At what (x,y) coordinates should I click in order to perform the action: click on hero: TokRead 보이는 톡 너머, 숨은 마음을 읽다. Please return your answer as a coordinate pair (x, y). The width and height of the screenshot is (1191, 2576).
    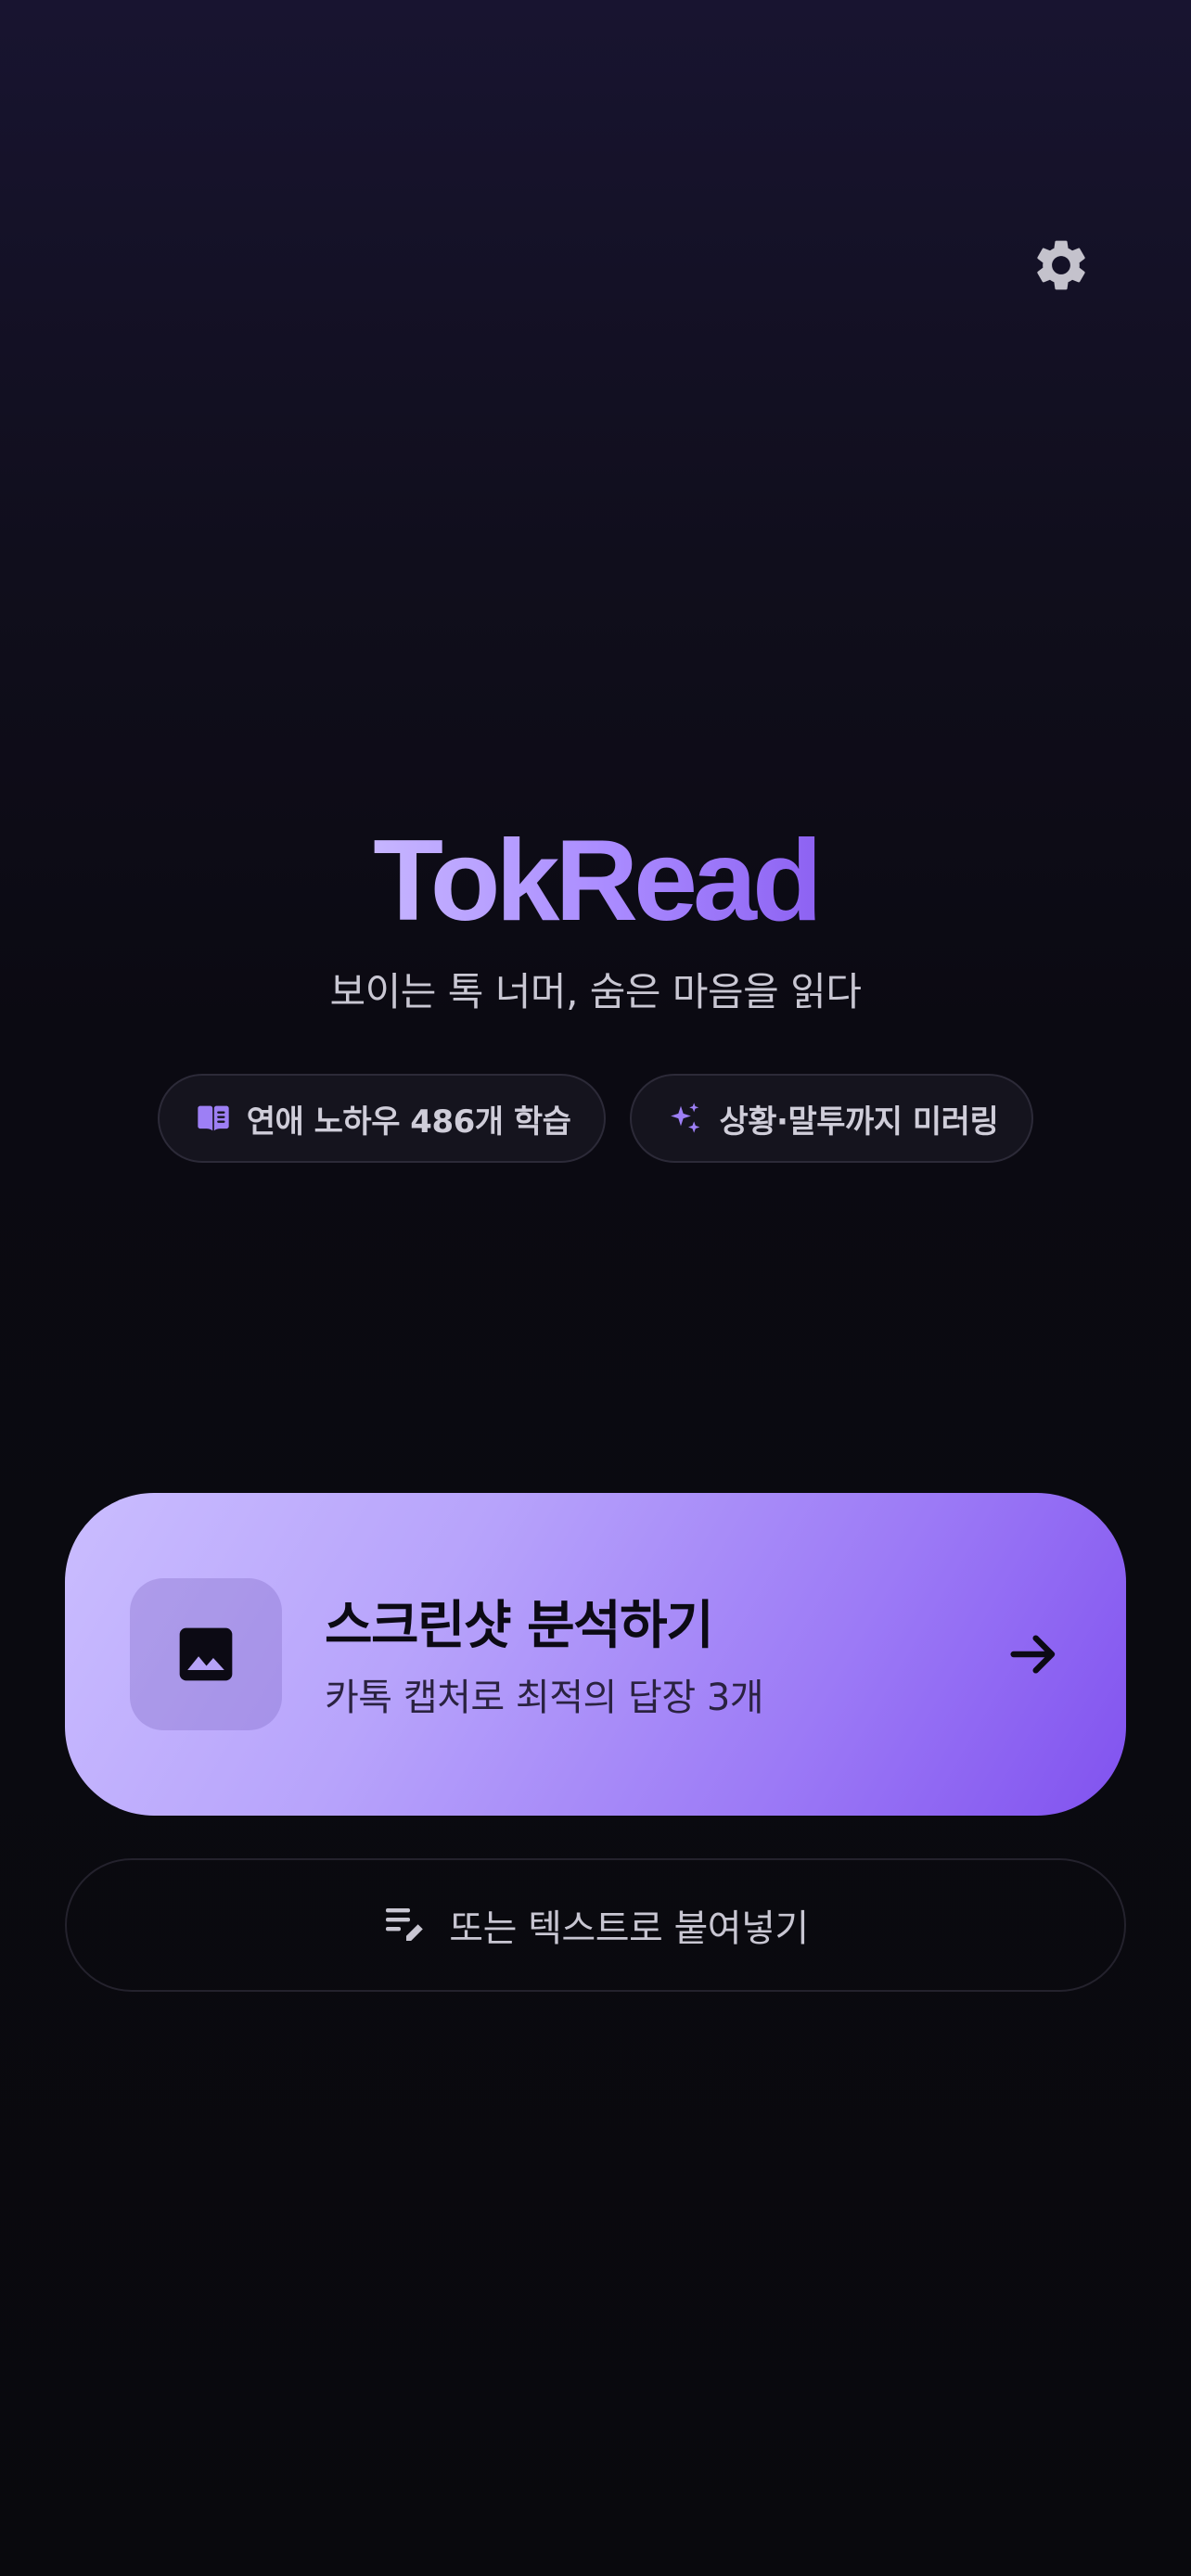
    Looking at the image, I should click on (595, 912).